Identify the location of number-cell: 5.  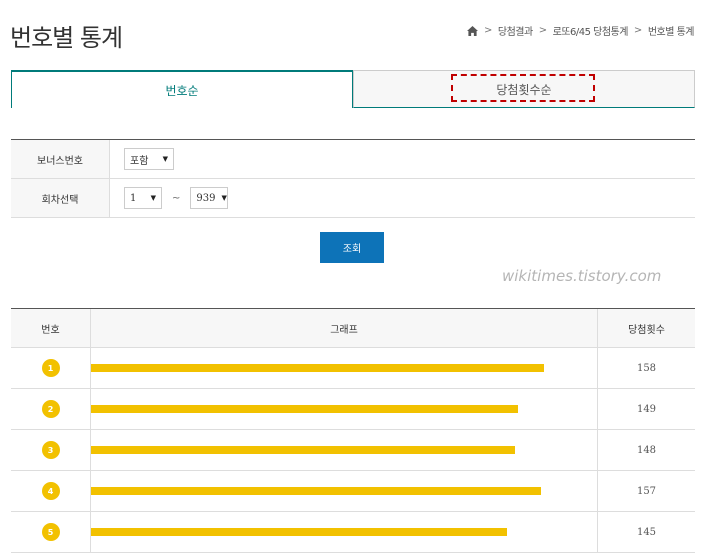
(51, 532).